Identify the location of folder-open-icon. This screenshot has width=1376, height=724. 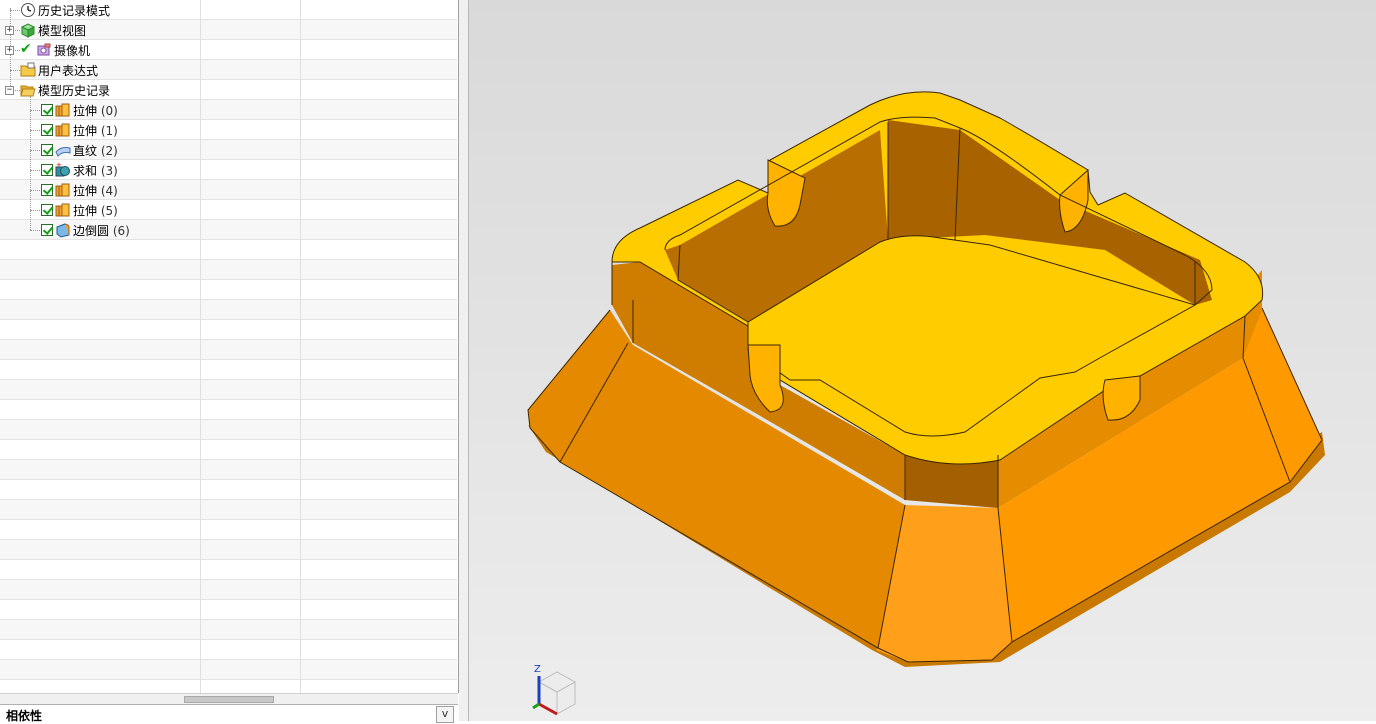
(28, 90).